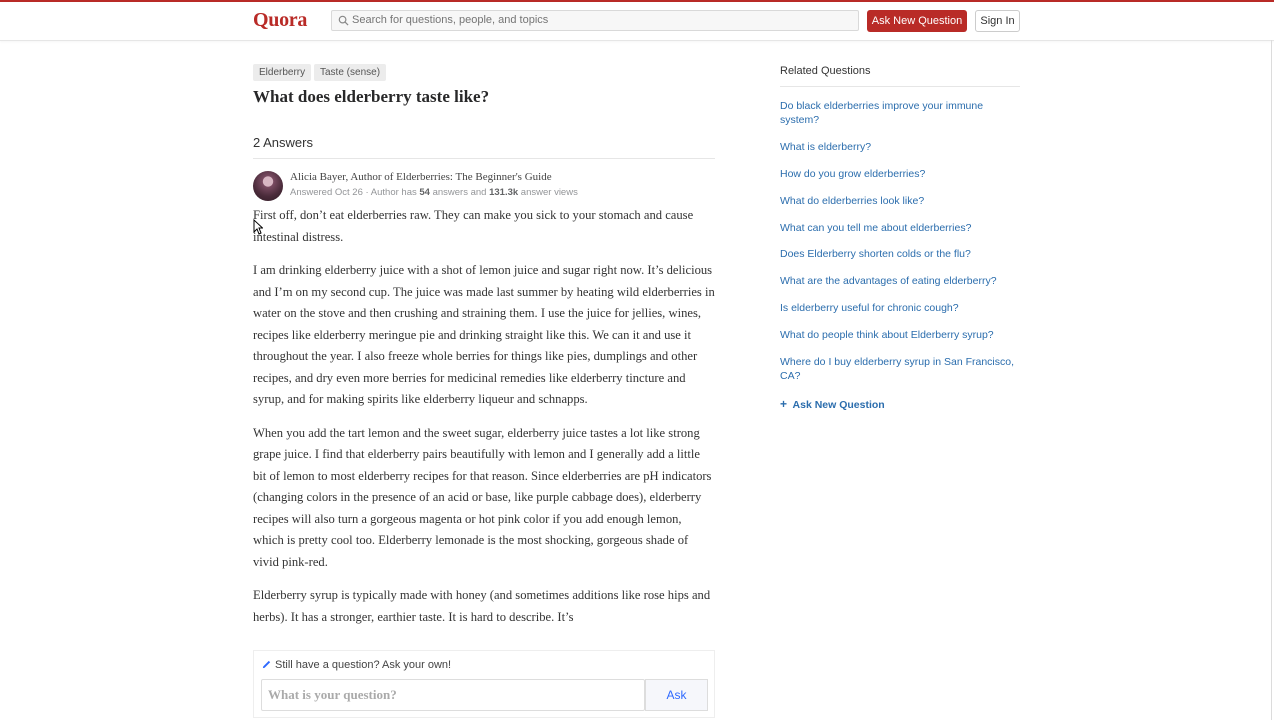 This screenshot has width=1274, height=720. What do you see at coordinates (997, 21) in the screenshot?
I see `sign-in-button: Sign In` at bounding box center [997, 21].